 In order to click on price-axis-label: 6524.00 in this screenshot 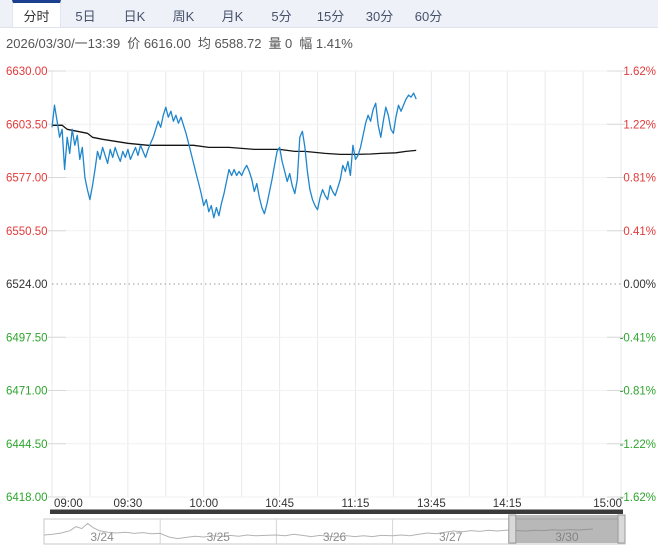, I will do `click(27, 285)`.